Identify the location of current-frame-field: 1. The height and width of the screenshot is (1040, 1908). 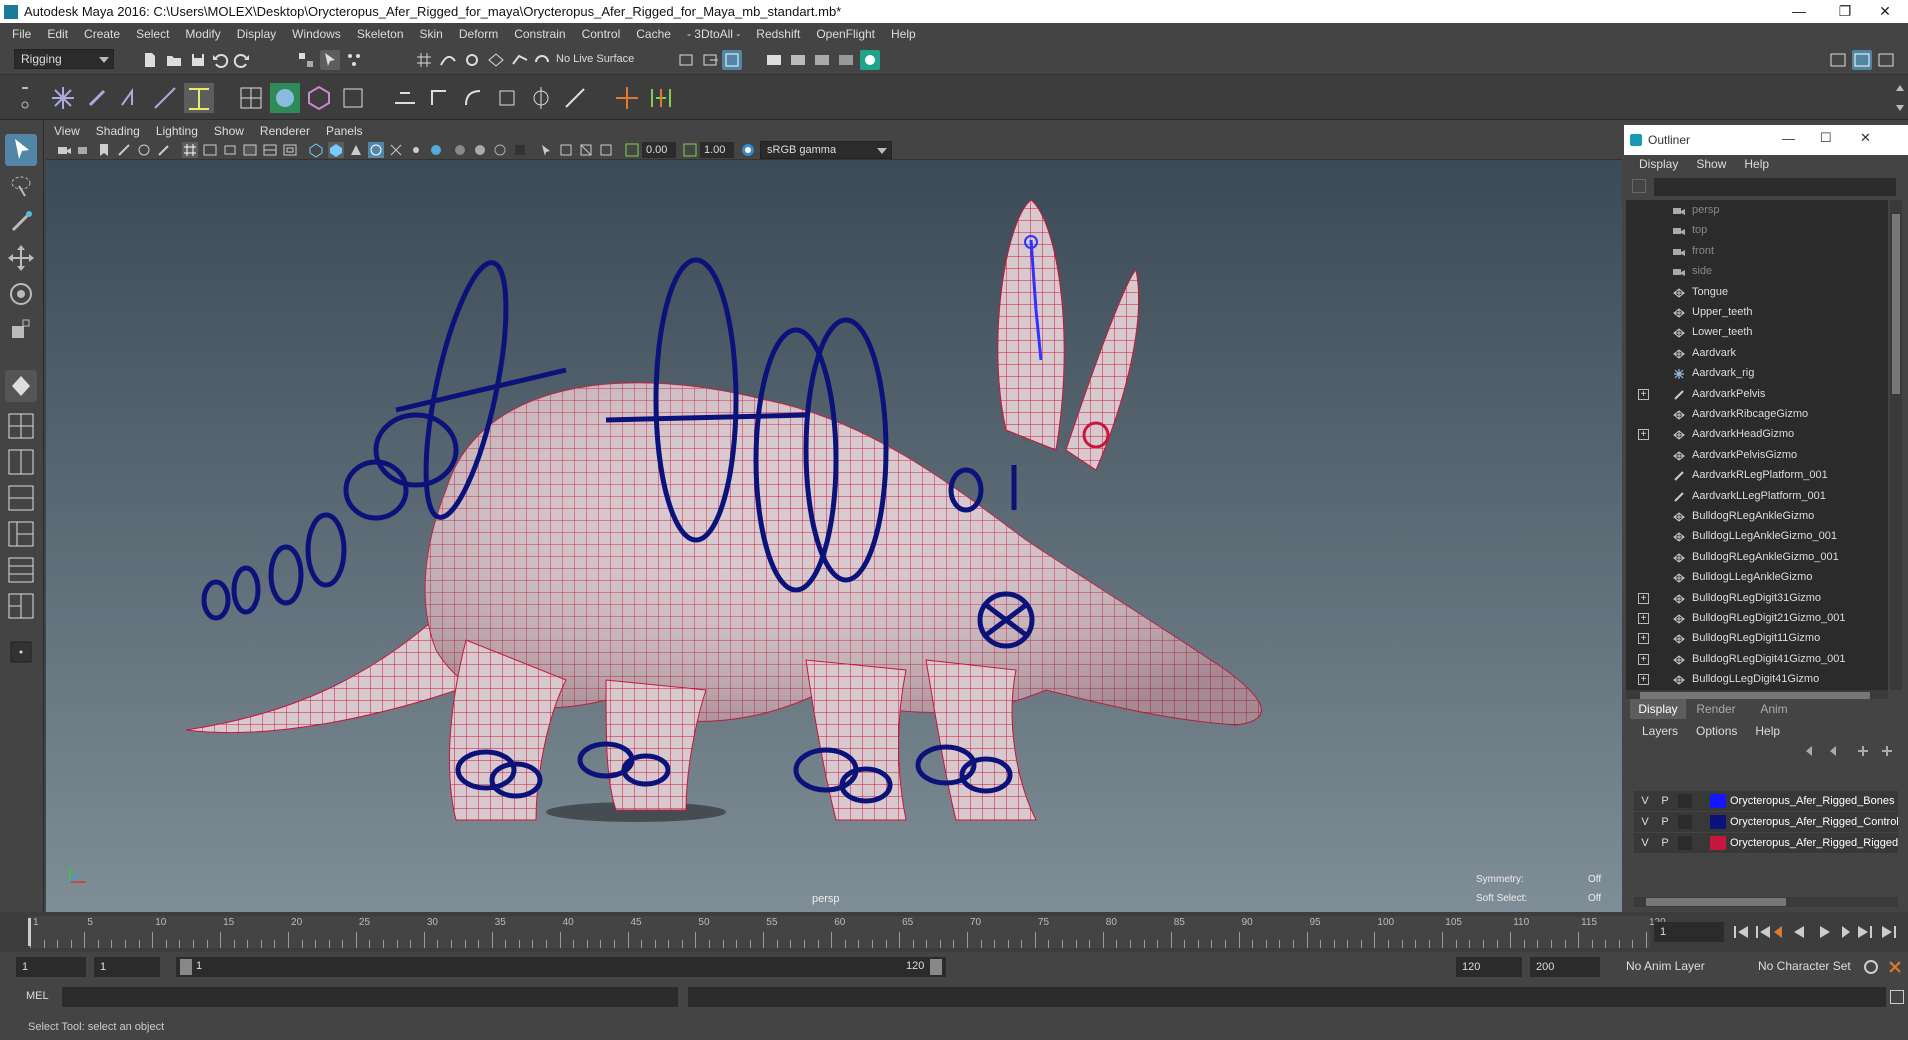
(1689, 932).